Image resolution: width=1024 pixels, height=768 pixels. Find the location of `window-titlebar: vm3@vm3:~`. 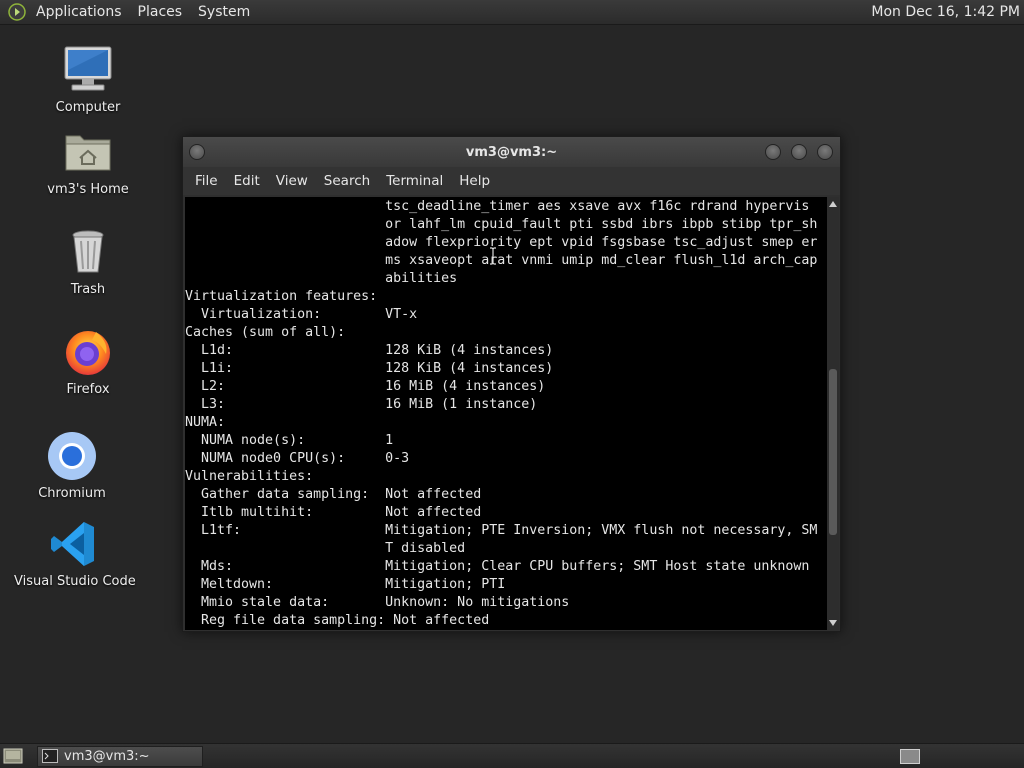

window-titlebar: vm3@vm3:~ is located at coordinates (511, 152).